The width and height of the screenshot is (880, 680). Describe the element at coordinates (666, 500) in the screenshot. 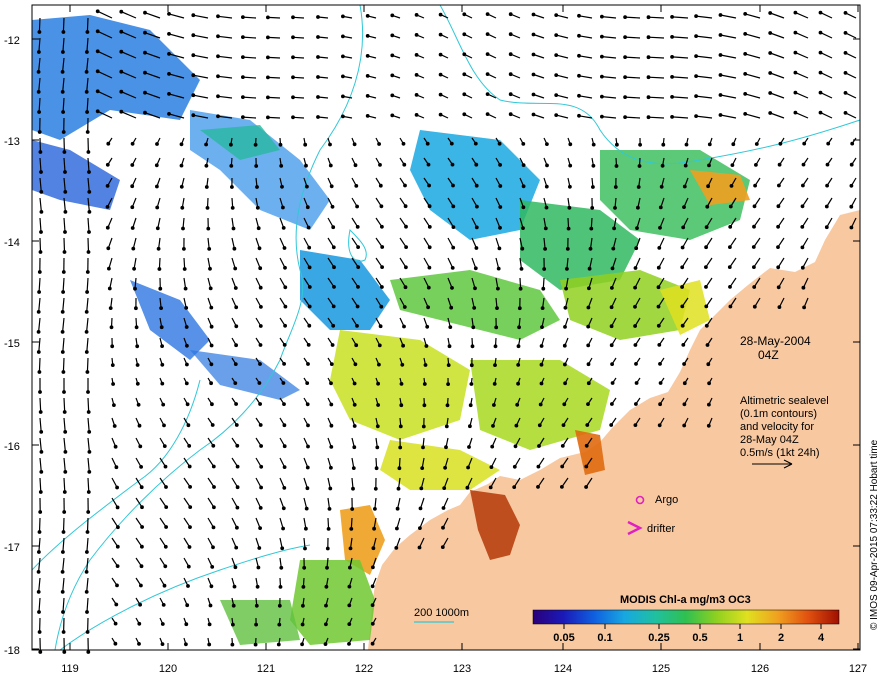

I see `argo-label: Argo` at that location.